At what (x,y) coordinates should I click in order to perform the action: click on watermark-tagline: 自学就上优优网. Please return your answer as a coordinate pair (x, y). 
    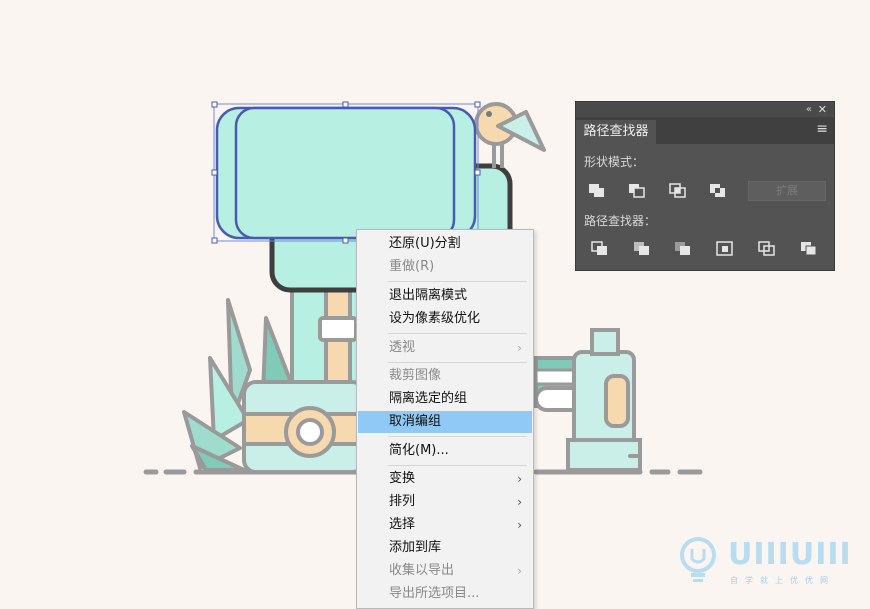
    Looking at the image, I should click on (782, 580).